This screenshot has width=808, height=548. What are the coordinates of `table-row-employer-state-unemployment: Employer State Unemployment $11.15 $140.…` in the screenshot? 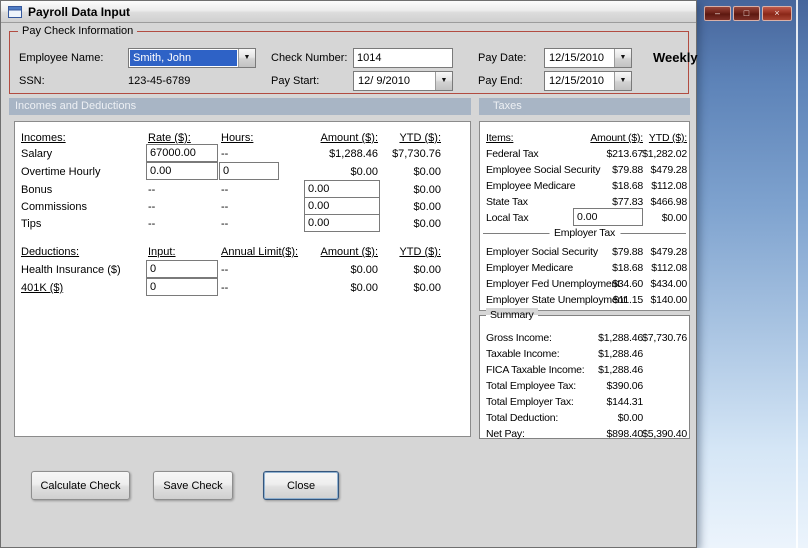 It's located at (584, 300).